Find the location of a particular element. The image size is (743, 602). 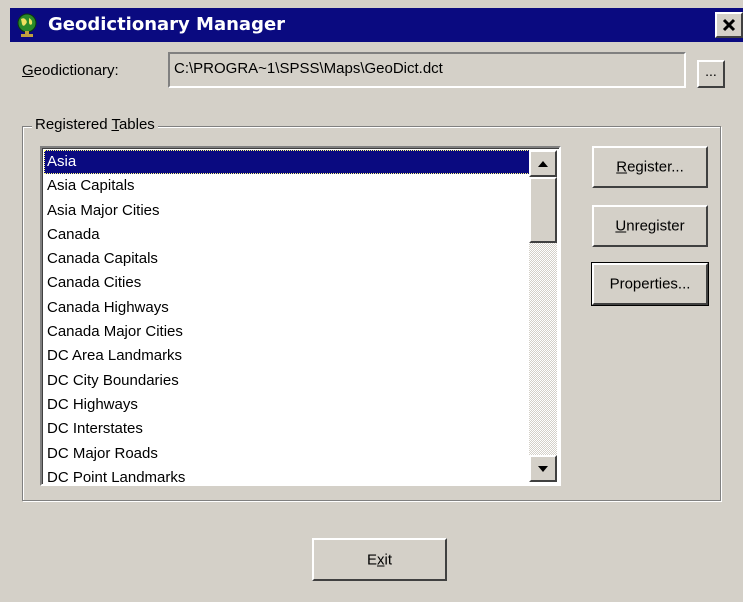

triangle-down-icon is located at coordinates (543, 468).